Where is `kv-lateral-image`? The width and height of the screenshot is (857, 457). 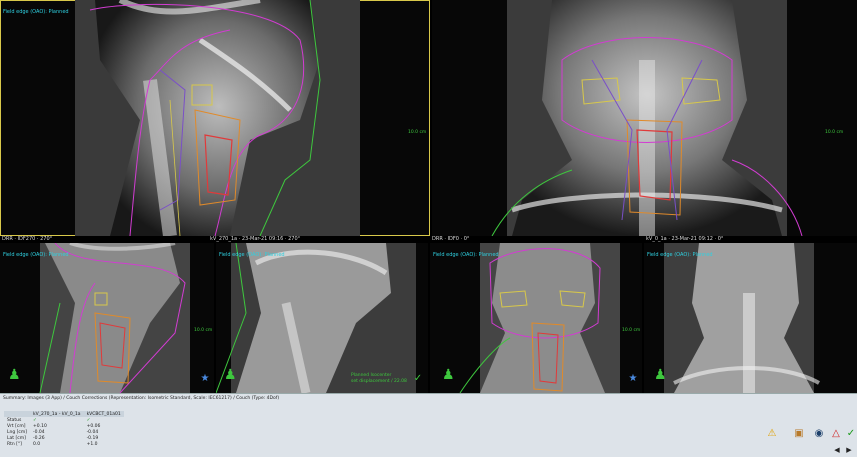
kv-lateral-image is located at coordinates (316, 318).